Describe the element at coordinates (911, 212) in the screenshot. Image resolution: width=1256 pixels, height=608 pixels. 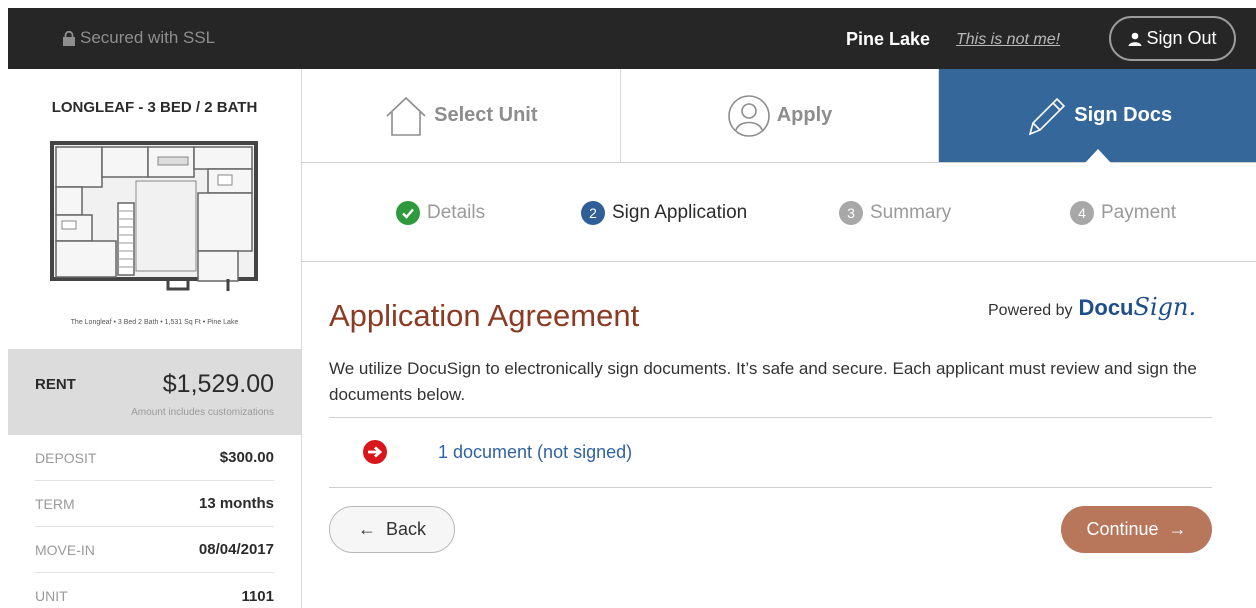
I see `substep-label: Summary` at that location.